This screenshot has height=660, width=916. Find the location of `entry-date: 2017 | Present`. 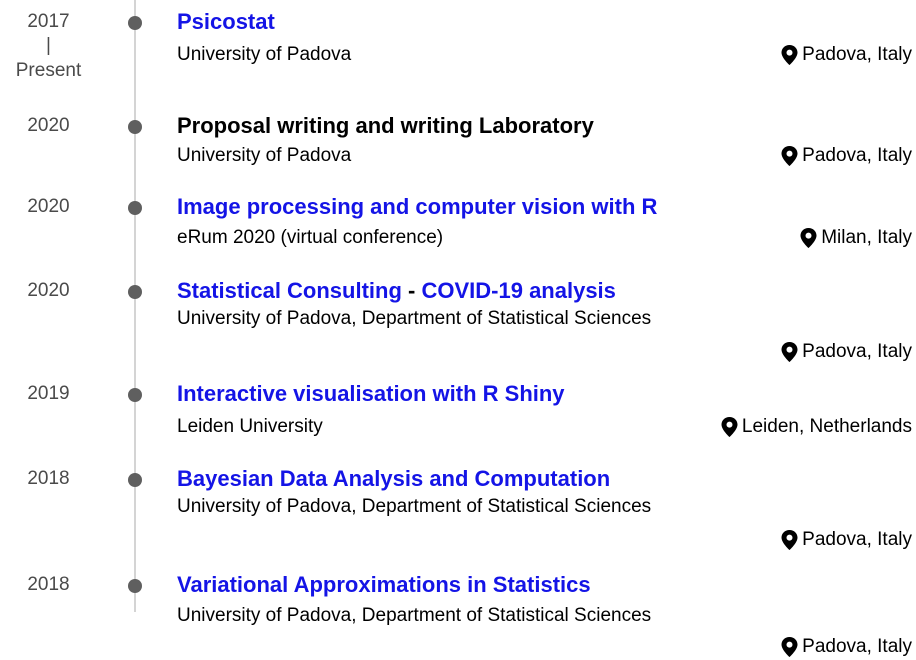

entry-date: 2017 | Present is located at coordinates (48, 46).